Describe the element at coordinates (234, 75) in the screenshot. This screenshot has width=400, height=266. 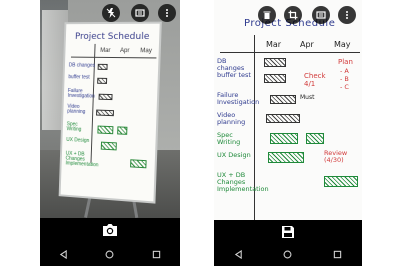
I see `document-task: buffer test` at that location.